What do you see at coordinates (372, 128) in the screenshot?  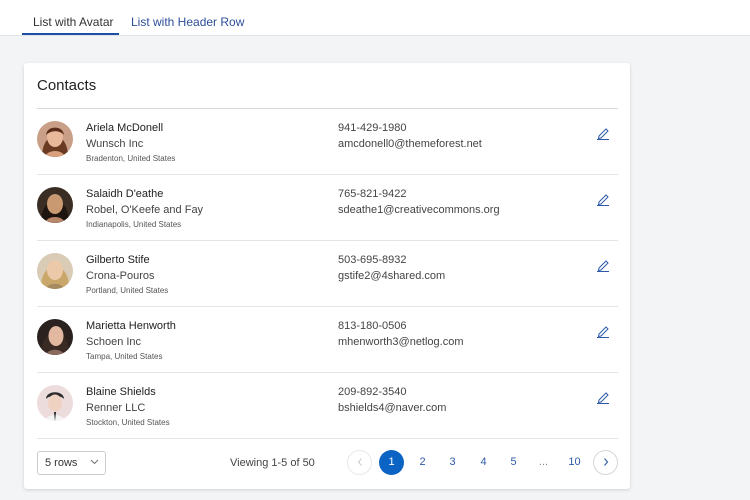 I see `contact-phone: 941-429-1980` at bounding box center [372, 128].